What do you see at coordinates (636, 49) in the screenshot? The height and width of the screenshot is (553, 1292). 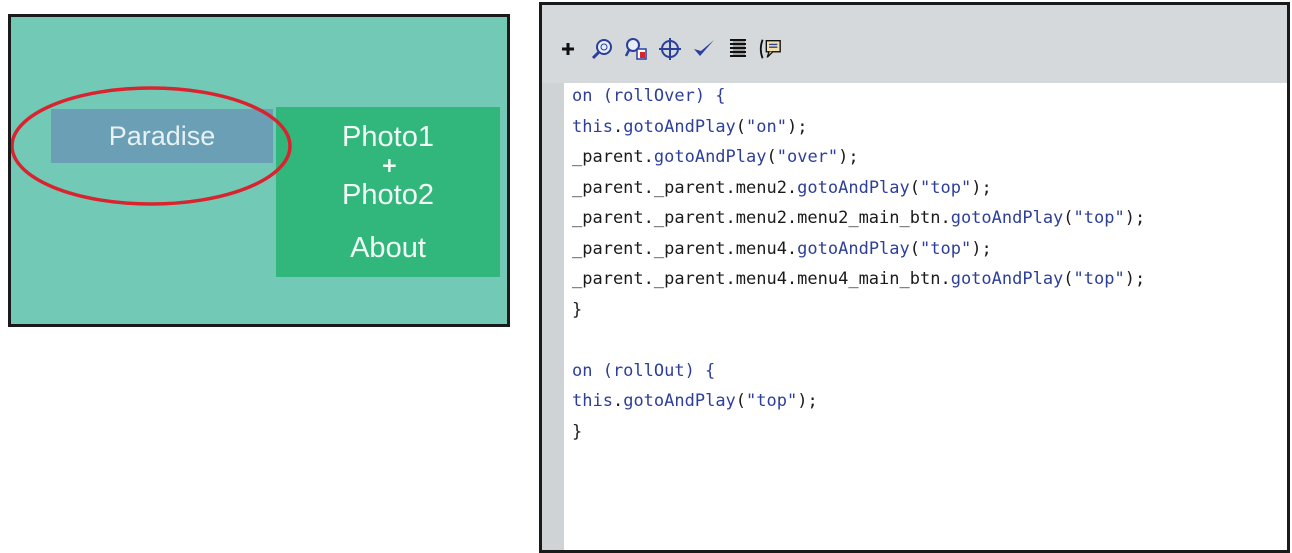 I see `replace-icon` at bounding box center [636, 49].